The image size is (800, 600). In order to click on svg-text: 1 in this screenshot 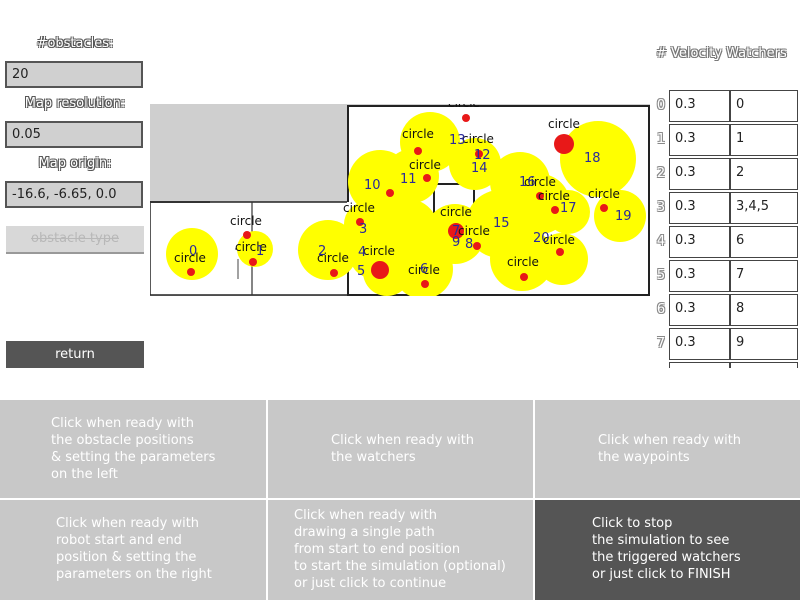, I will do `click(260, 251)`.